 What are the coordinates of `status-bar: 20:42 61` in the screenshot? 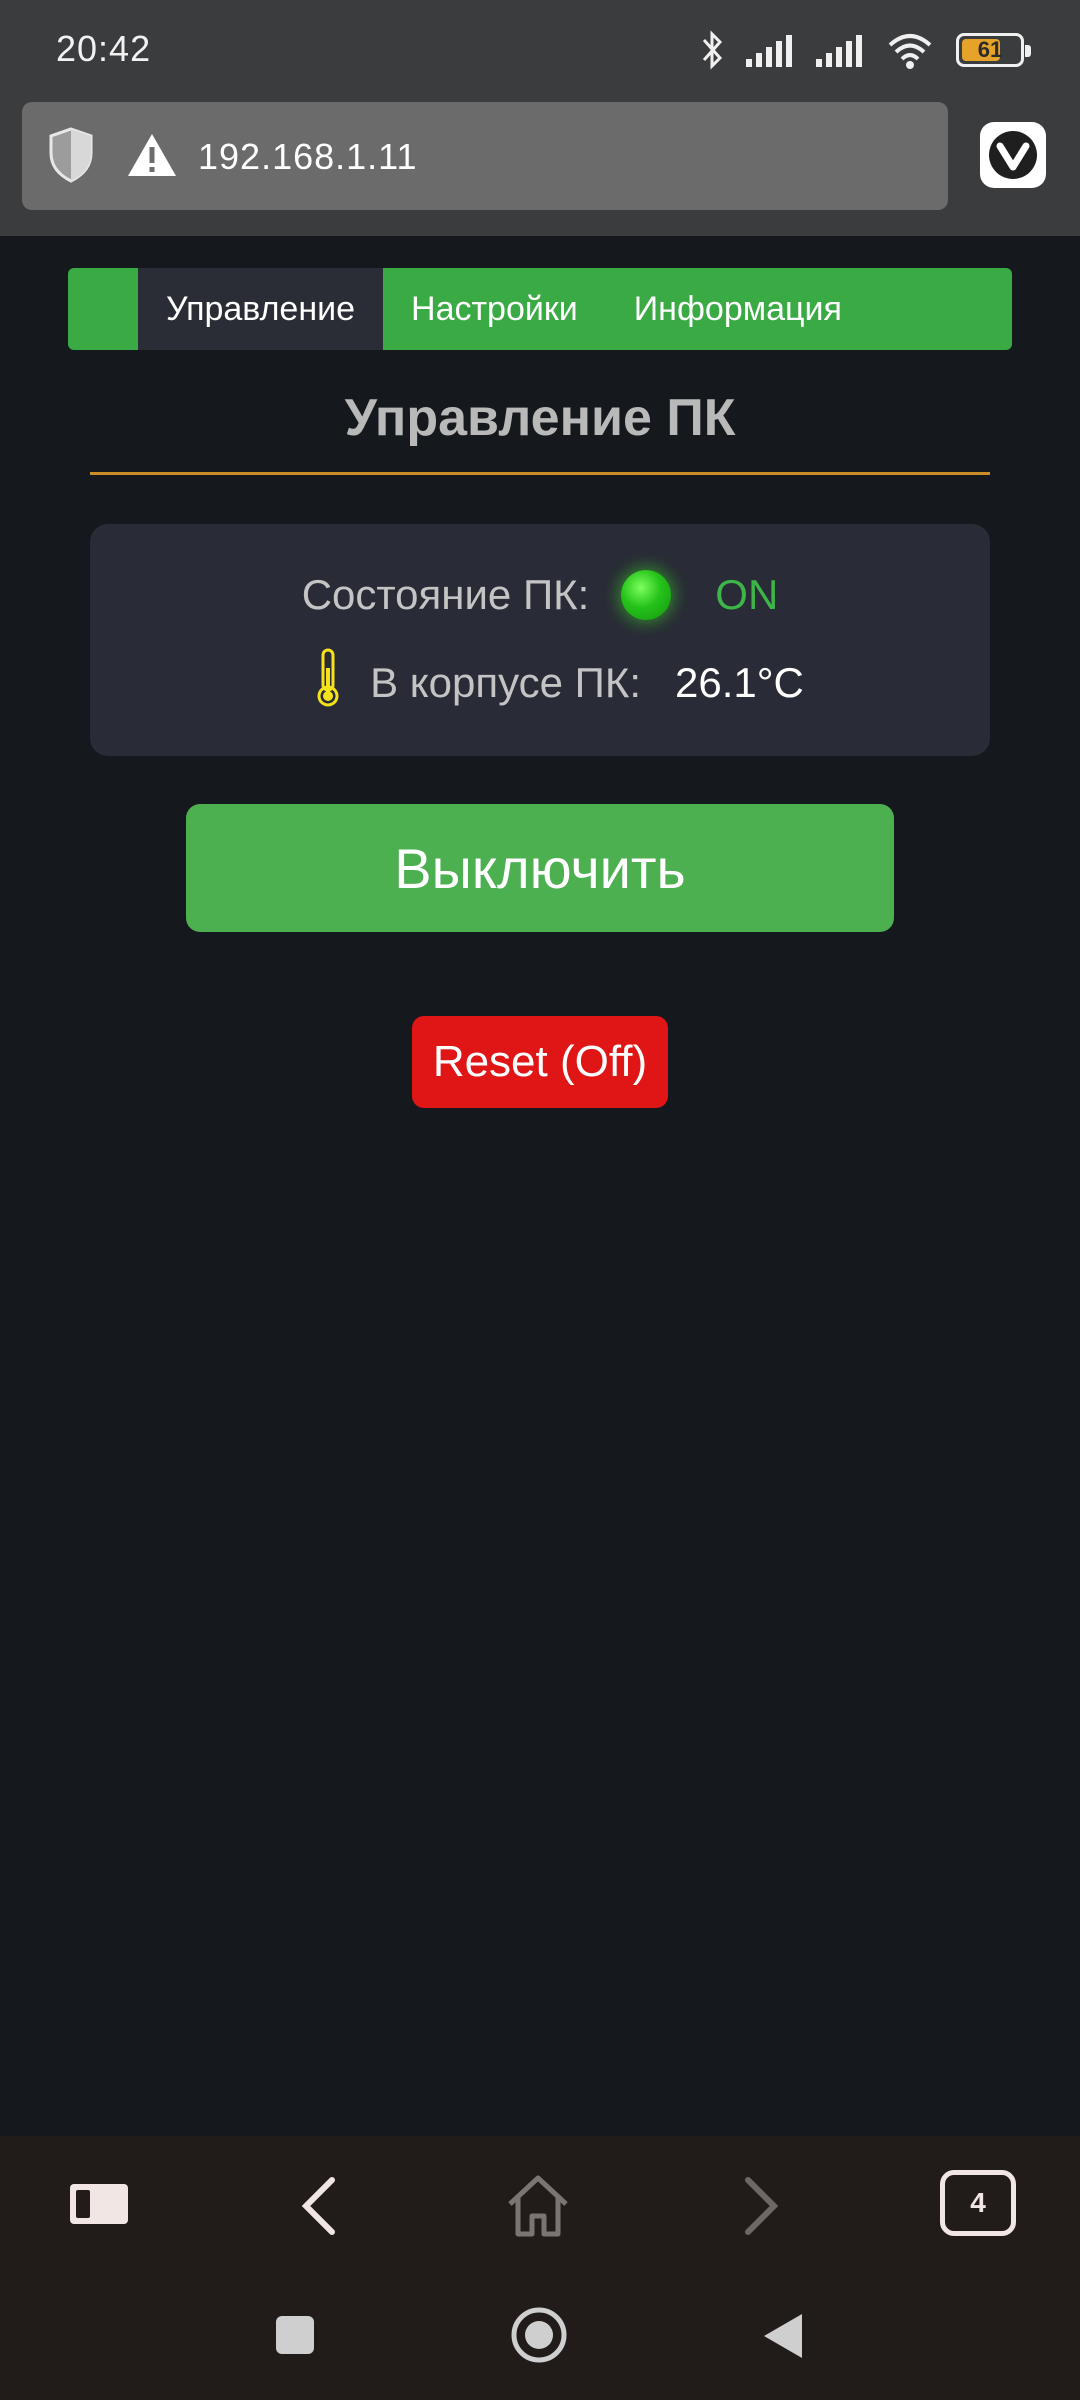 It's located at (540, 50).